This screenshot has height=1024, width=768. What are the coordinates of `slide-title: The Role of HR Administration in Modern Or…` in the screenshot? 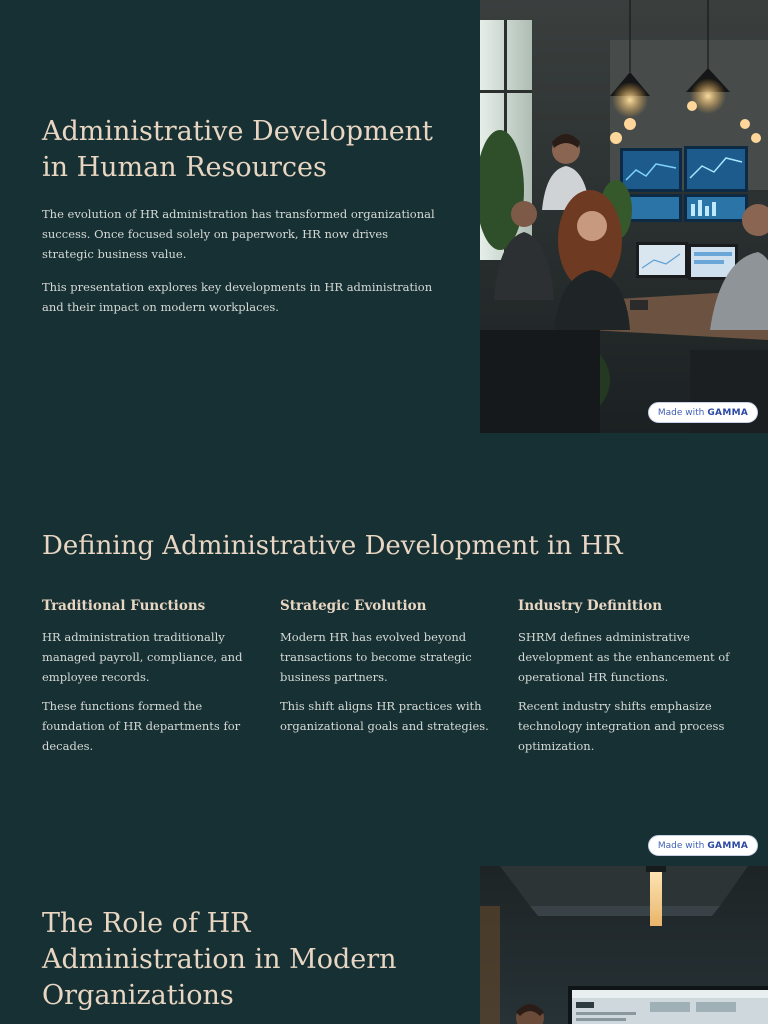 It's located at (219, 959).